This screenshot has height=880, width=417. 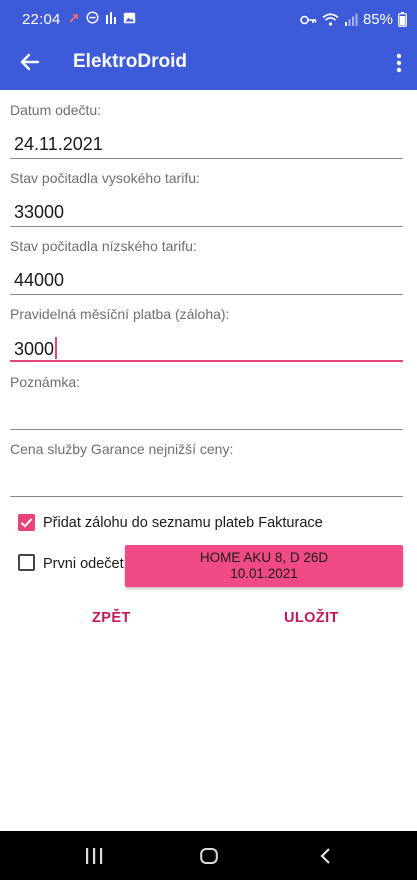 I want to click on recents-icon, so click(x=94, y=856).